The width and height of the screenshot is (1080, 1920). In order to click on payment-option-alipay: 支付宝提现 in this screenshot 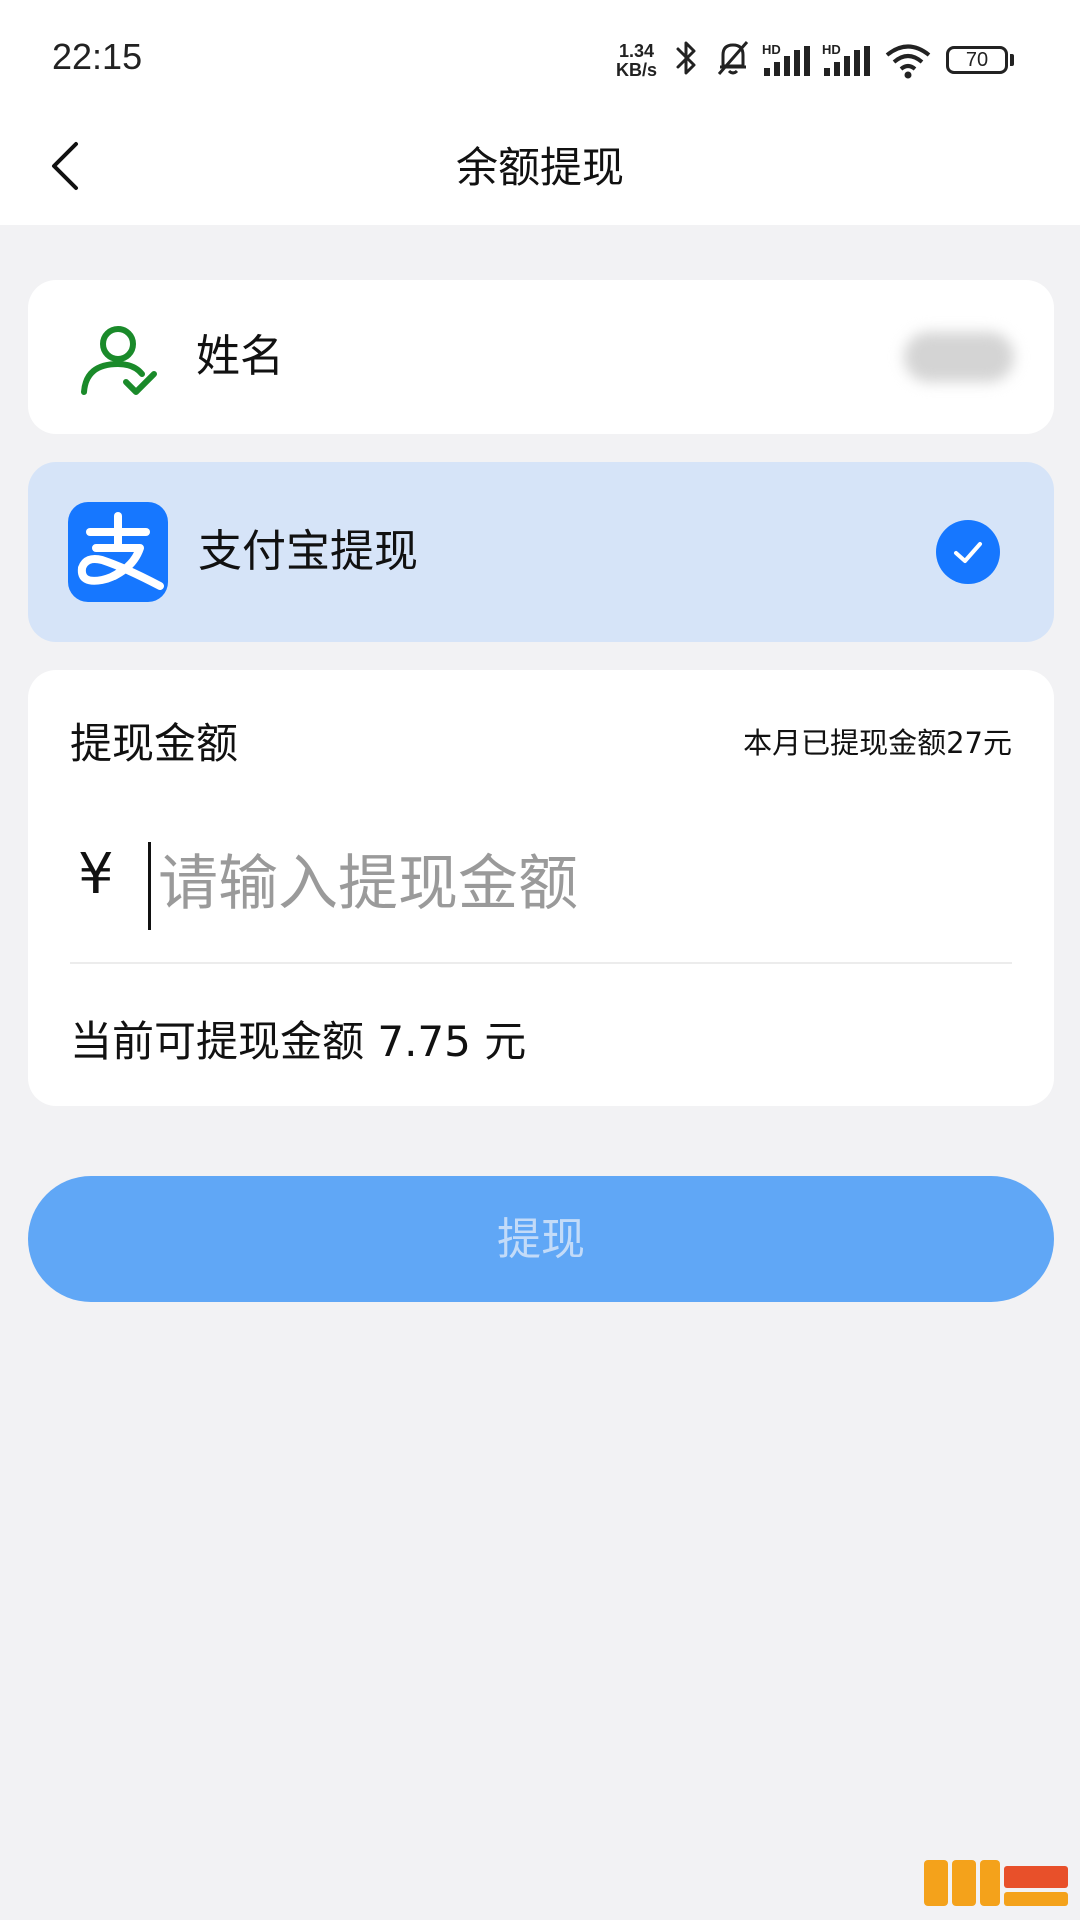, I will do `click(541, 552)`.